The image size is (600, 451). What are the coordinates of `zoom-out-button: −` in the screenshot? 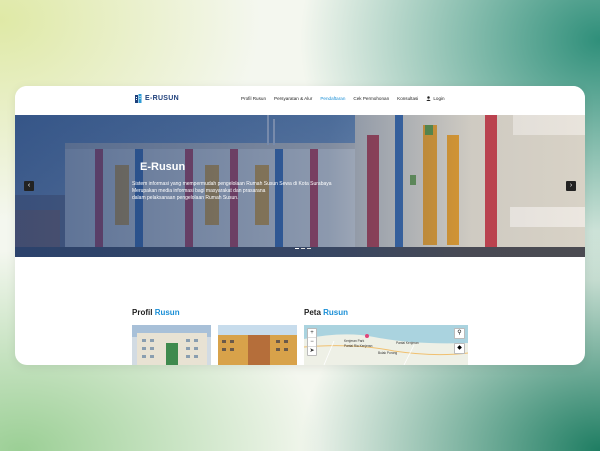 It's located at (312, 342).